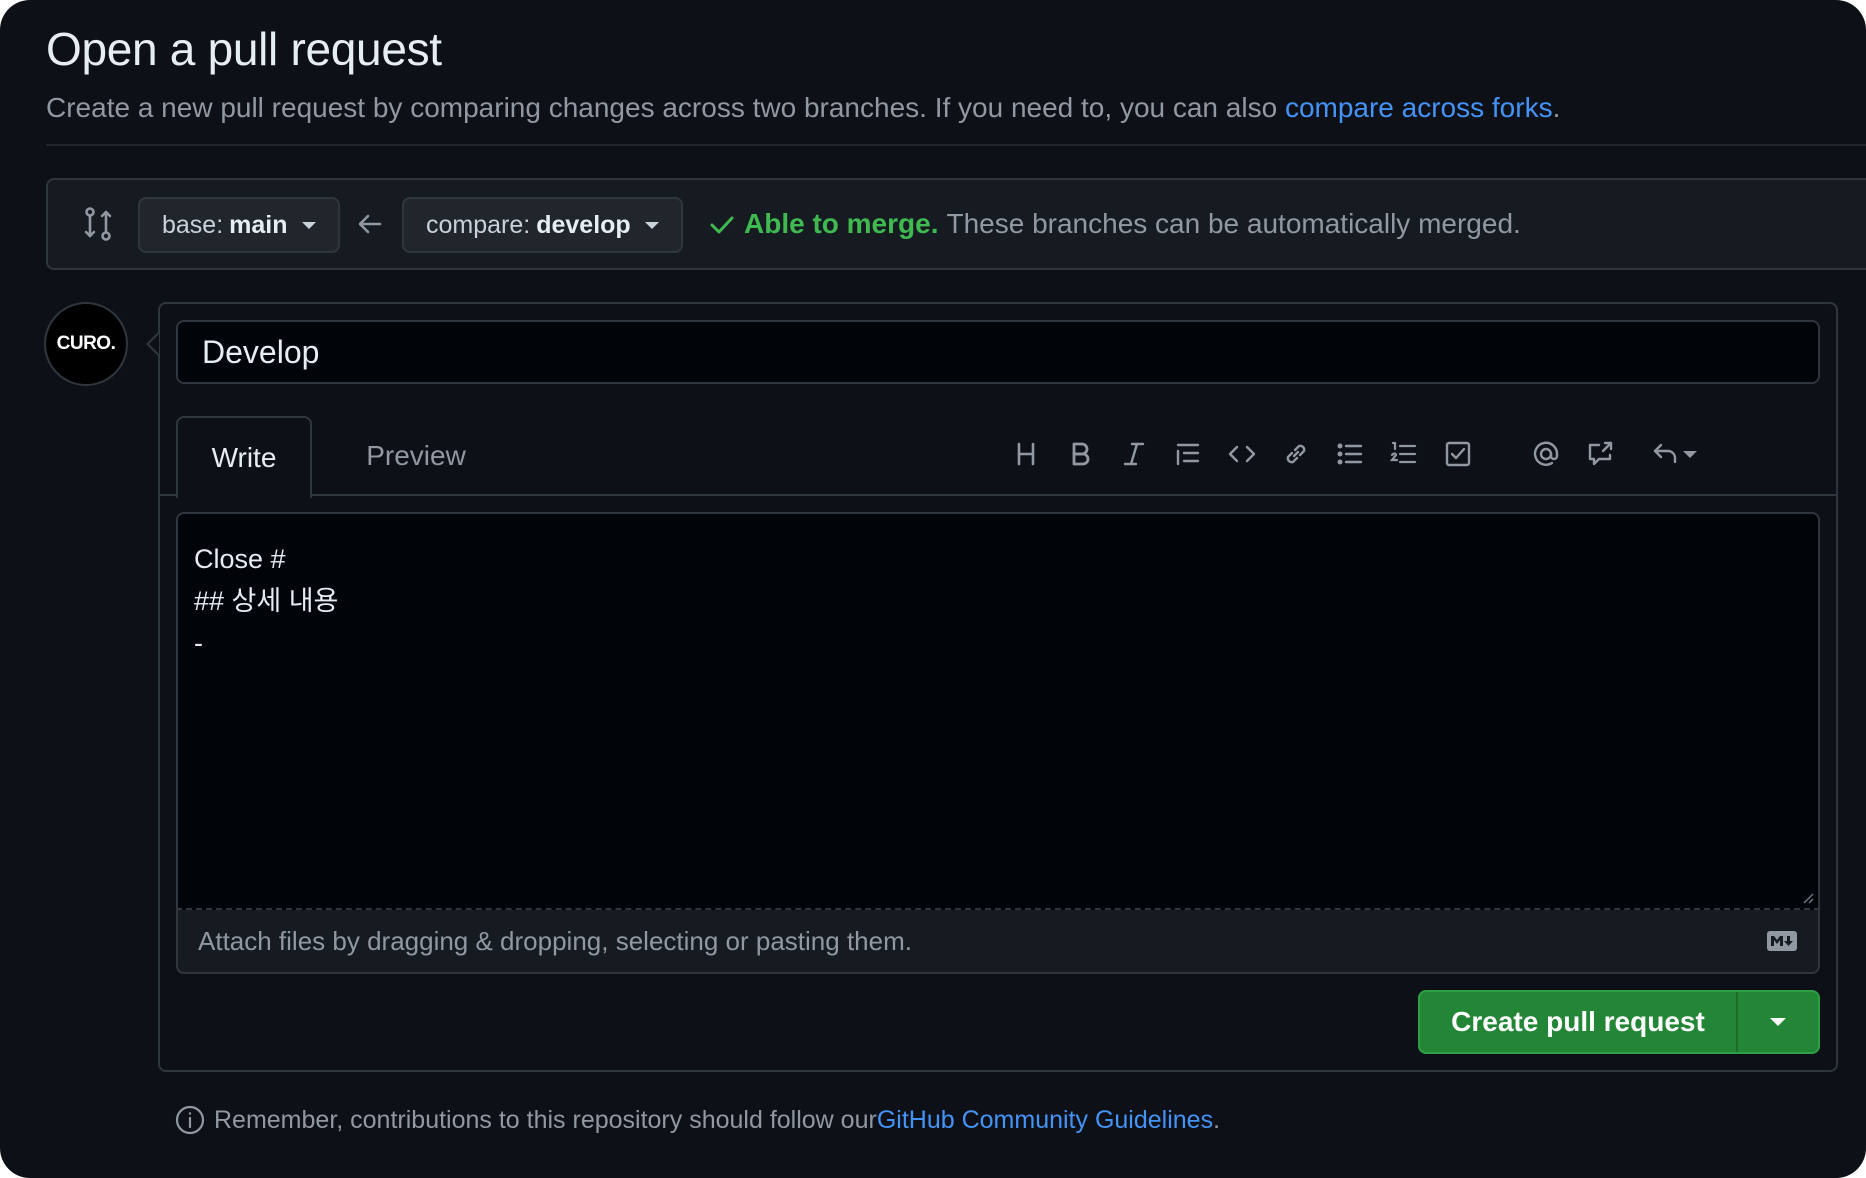  I want to click on title-input: Develop, so click(998, 352).